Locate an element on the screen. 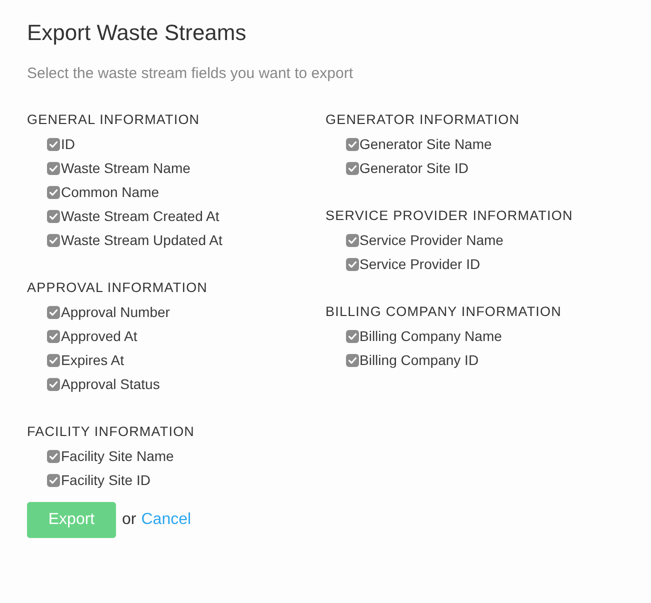 The height and width of the screenshot is (603, 651). or-text: or is located at coordinates (129, 520).